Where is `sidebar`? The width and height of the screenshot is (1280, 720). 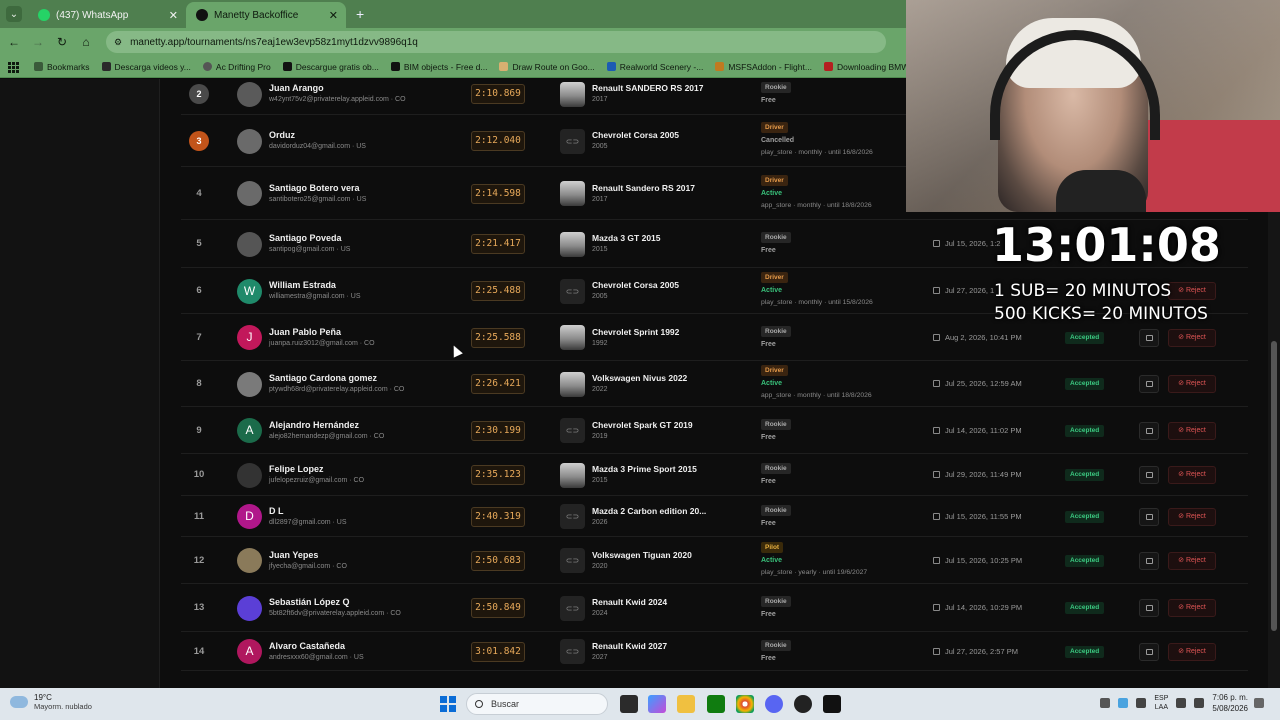
sidebar is located at coordinates (80, 383).